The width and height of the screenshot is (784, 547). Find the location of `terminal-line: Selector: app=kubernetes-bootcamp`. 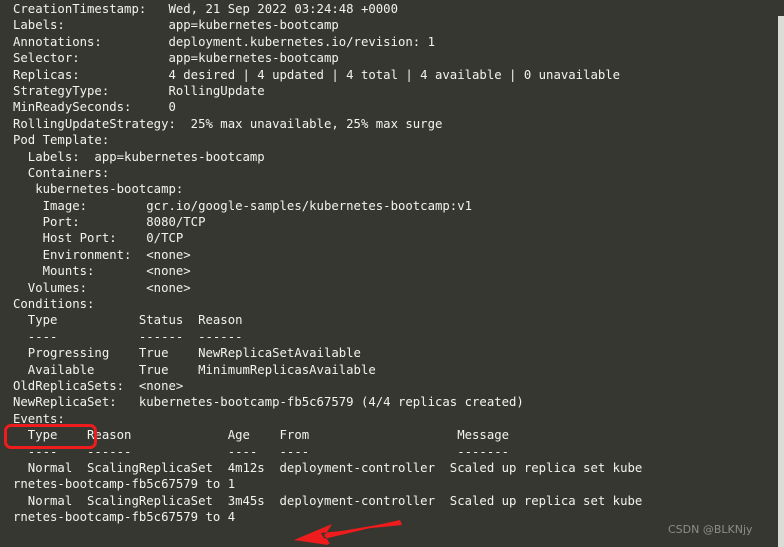

terminal-line: Selector: app=kubernetes-bootcamp is located at coordinates (176, 58).